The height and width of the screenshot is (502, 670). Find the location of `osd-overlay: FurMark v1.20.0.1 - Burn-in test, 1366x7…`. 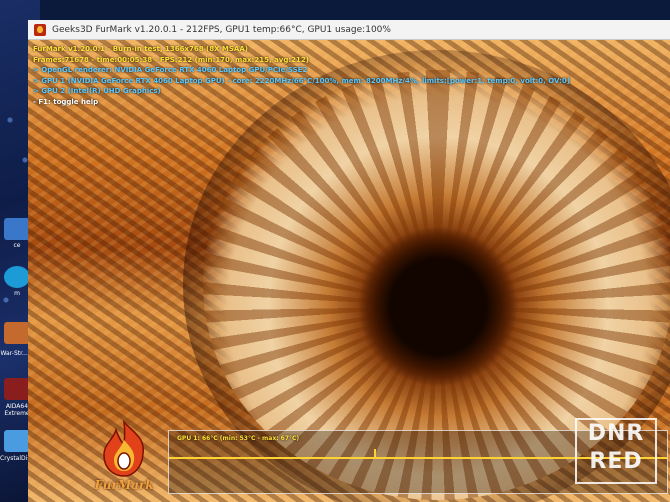

osd-overlay: FurMark v1.20.0.1 - Burn-in test, 1366x7… is located at coordinates (301, 75).